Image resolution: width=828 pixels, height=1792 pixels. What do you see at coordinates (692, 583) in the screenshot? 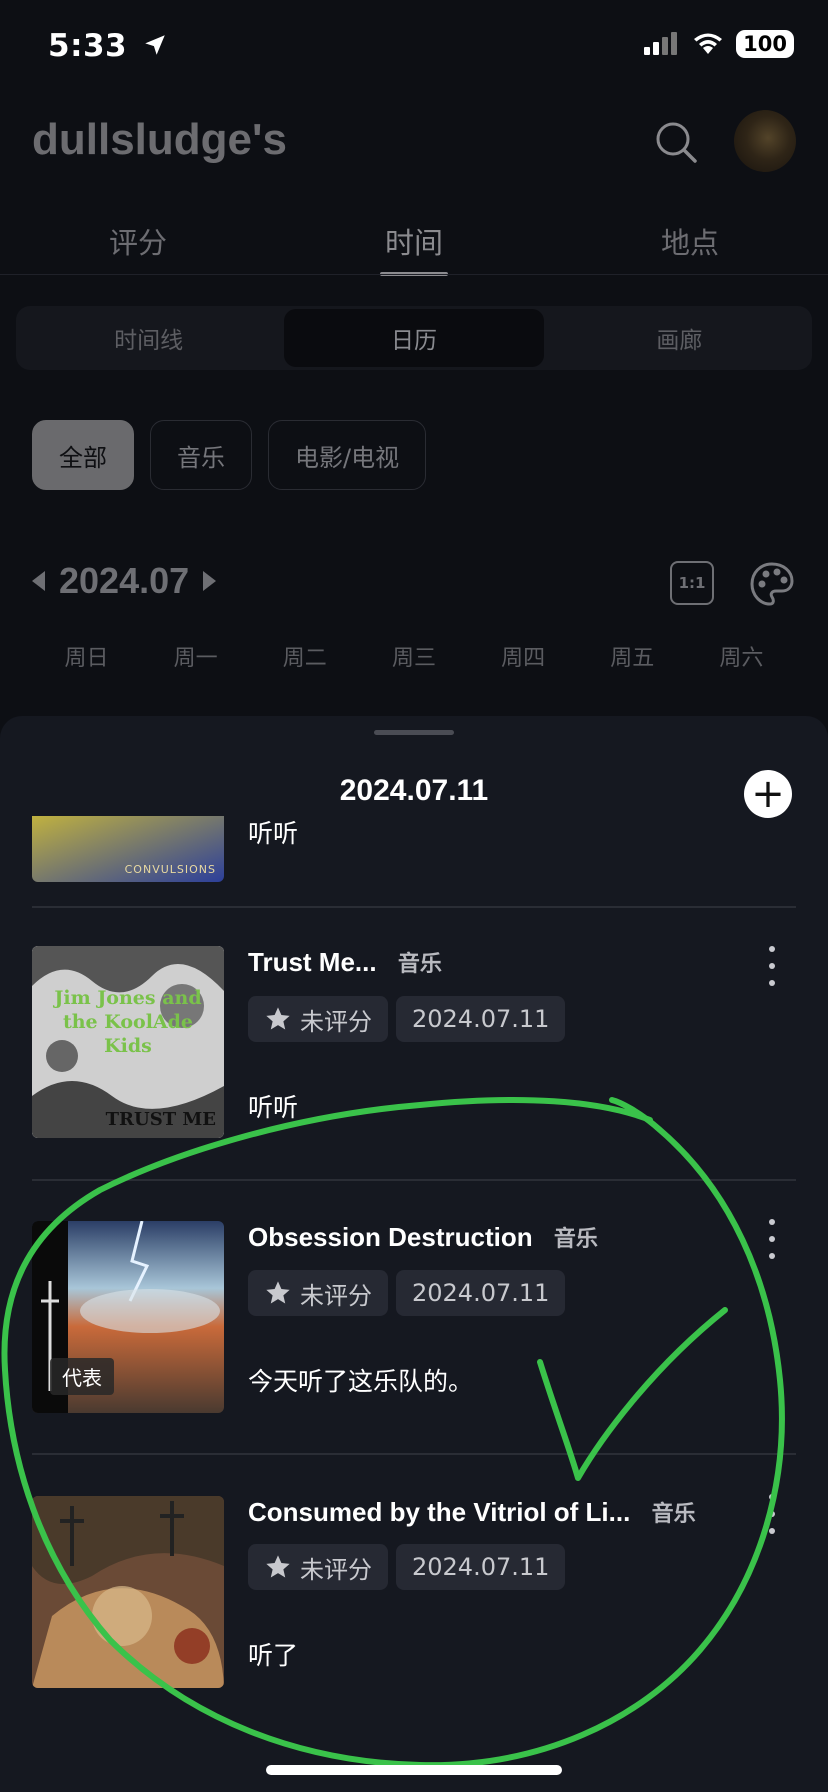
I see `aspect-ratio-button: 1:1` at bounding box center [692, 583].